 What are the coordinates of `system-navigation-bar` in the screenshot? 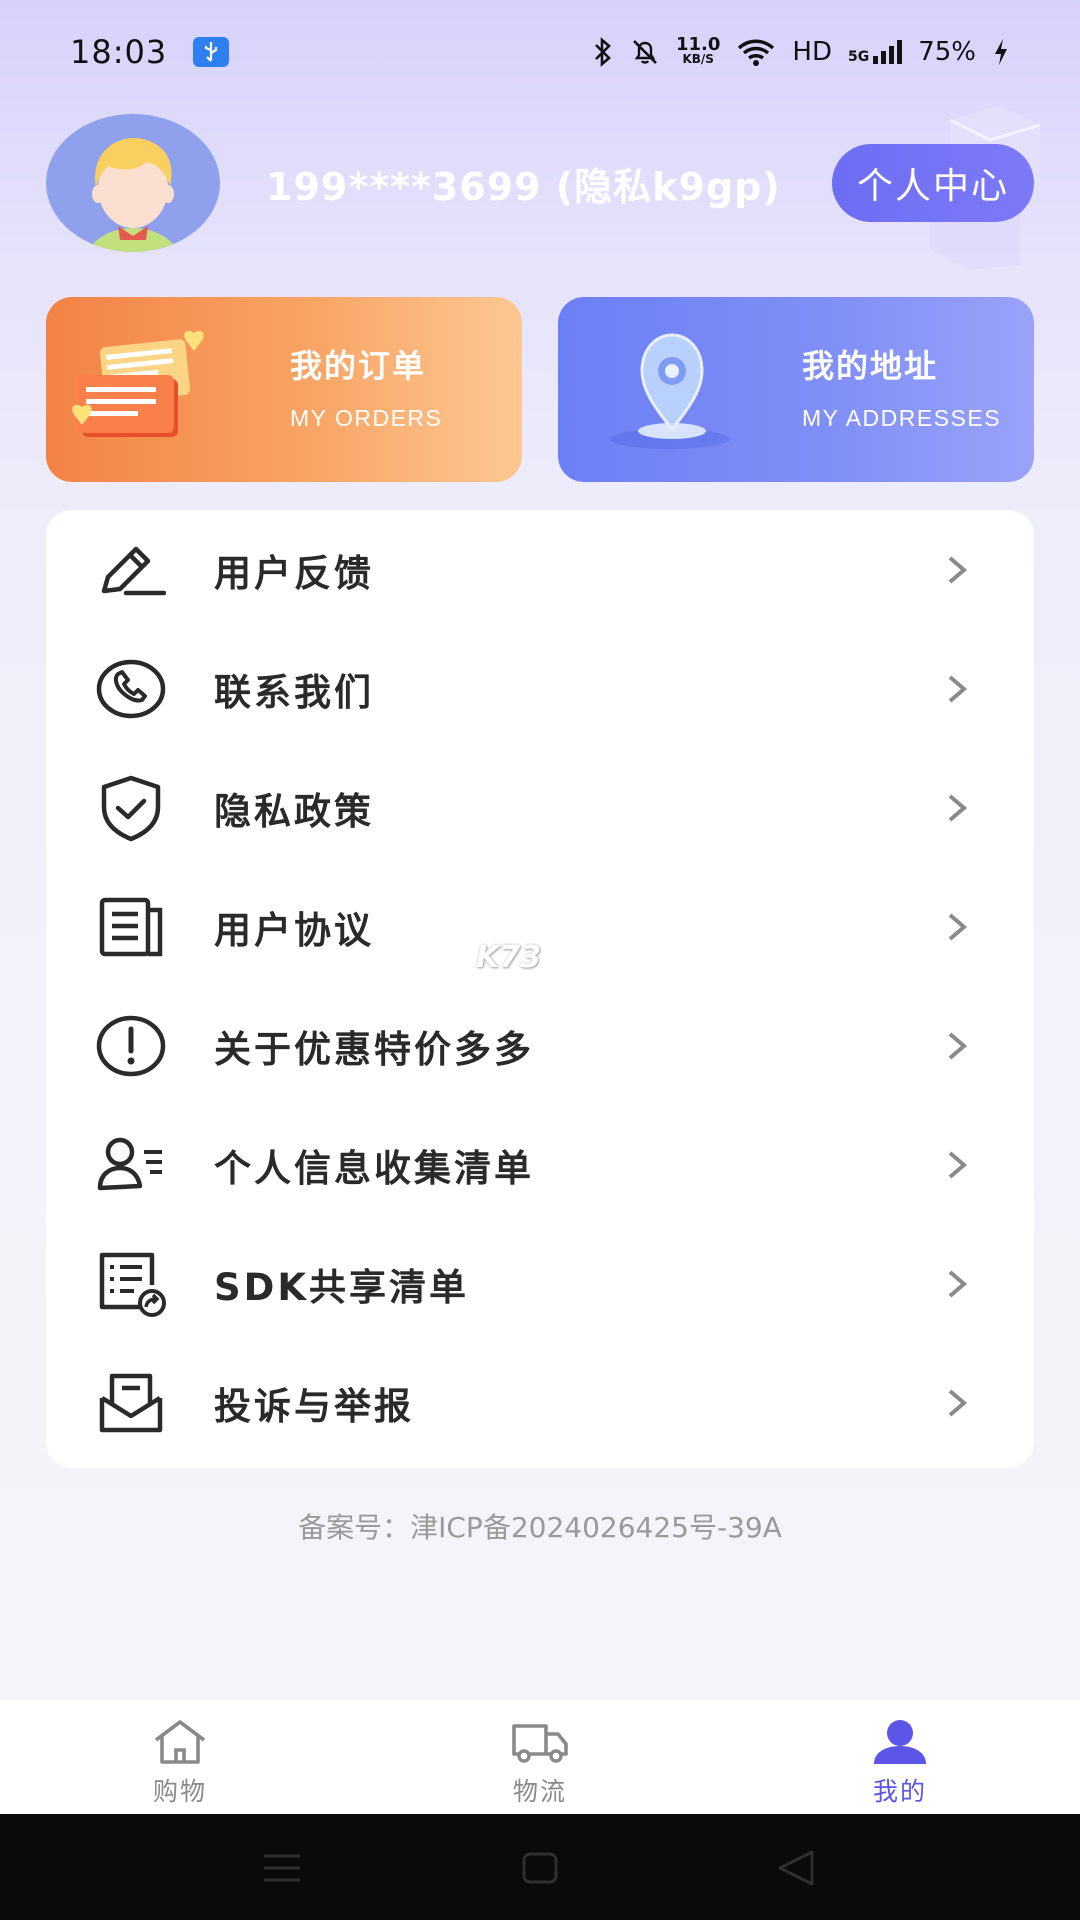 It's located at (540, 1867).